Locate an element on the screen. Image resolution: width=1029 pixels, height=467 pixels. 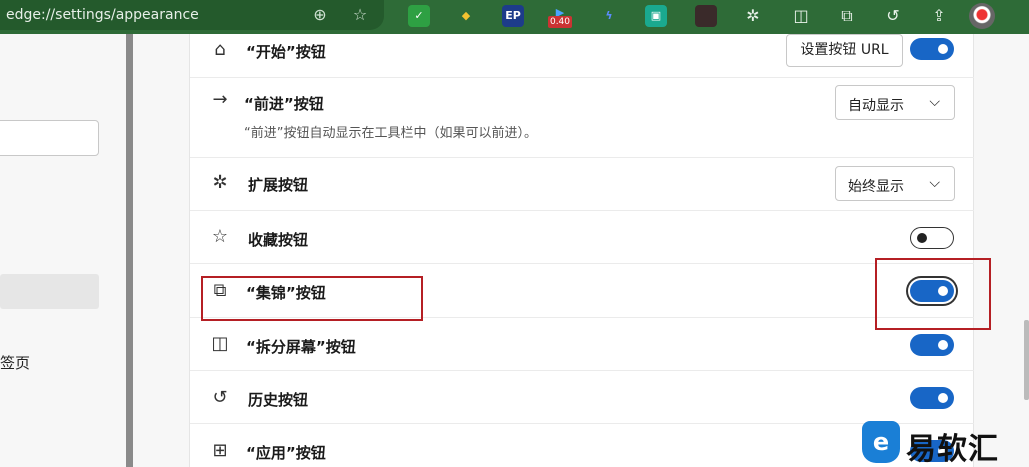
share-icon: ⇪ is located at coordinates (939, 16).